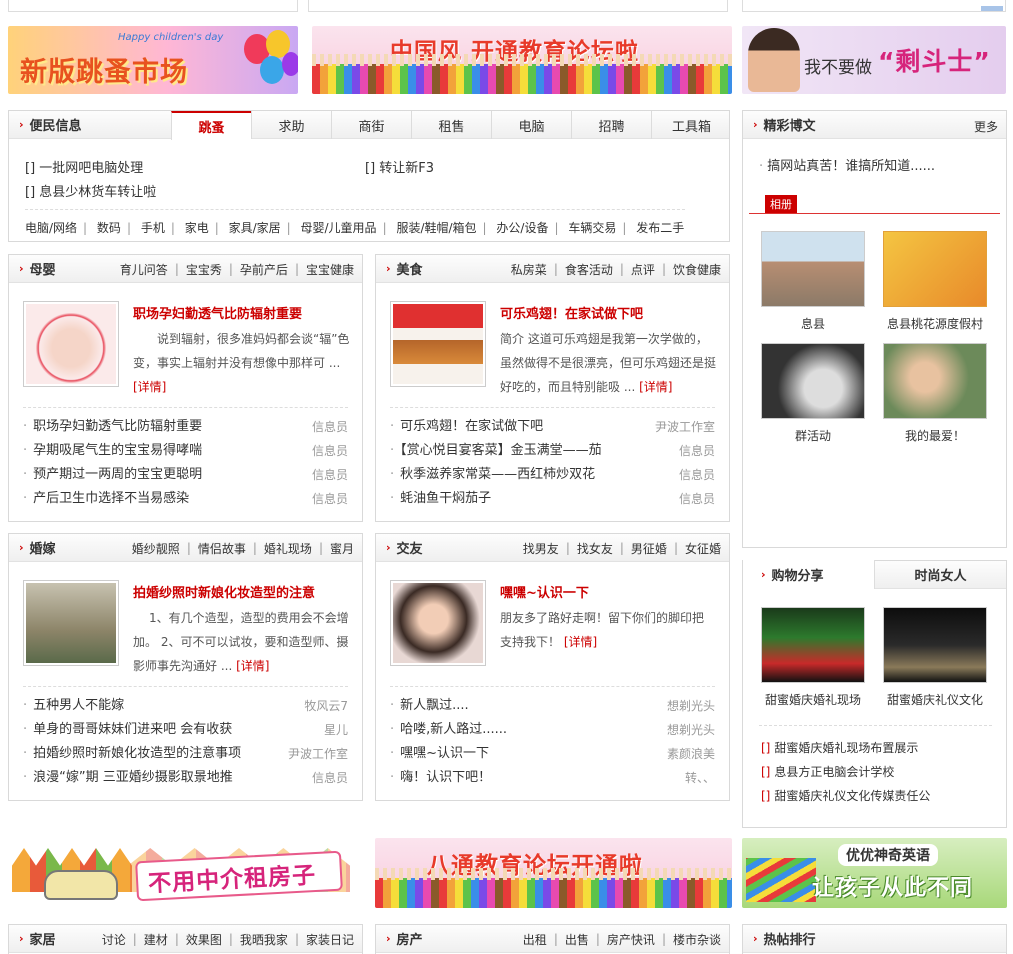 Image resolution: width=1013 pixels, height=954 pixels. Describe the element at coordinates (204, 269) in the screenshot. I see `subnav-link: 宝宝秀` at that location.